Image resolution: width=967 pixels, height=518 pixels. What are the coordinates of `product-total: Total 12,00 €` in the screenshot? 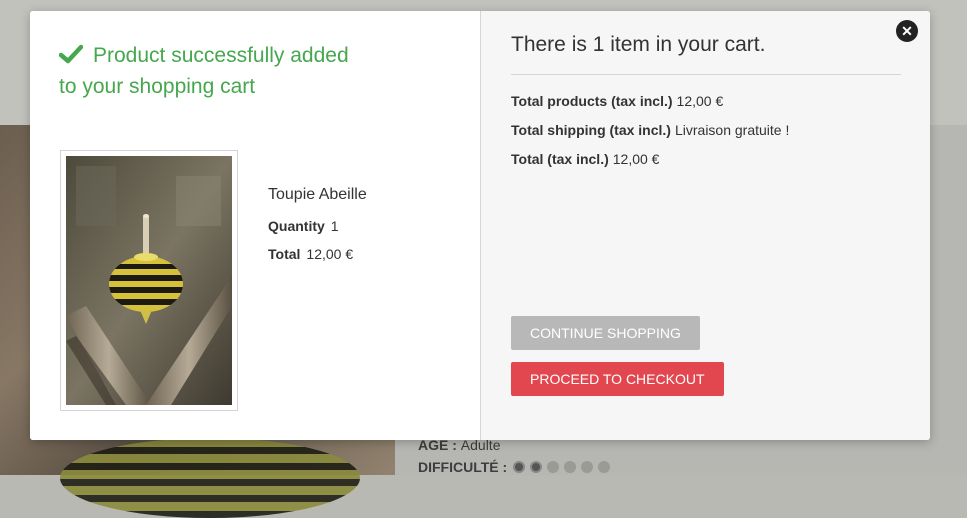 It's located at (317, 254).